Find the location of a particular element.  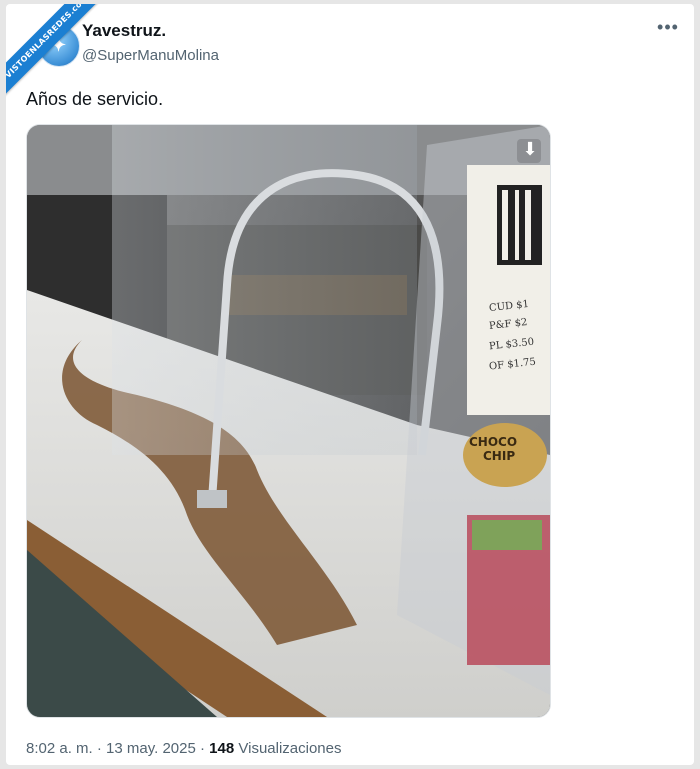

tweet-date: 13 may. 2025 is located at coordinates (151, 748).